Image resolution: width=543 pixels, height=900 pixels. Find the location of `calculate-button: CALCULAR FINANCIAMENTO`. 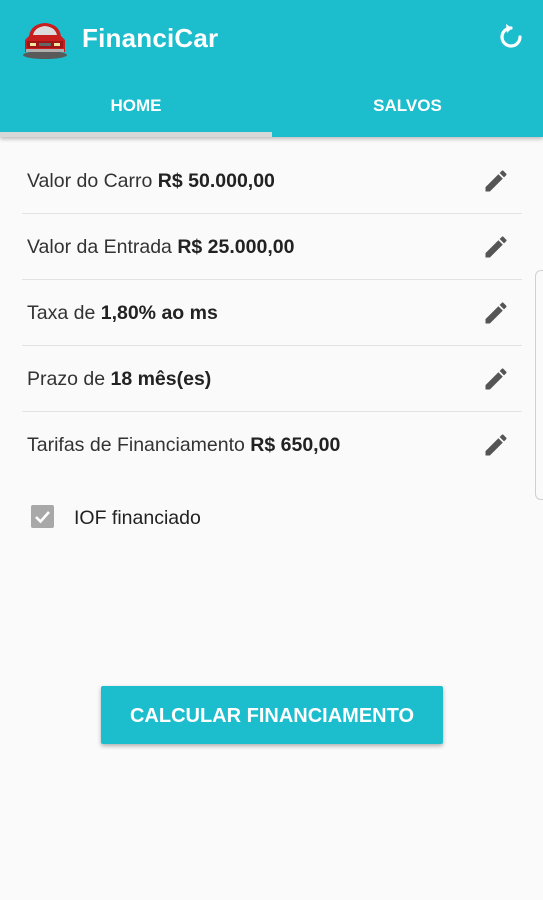

calculate-button: CALCULAR FINANCIAMENTO is located at coordinates (272, 715).